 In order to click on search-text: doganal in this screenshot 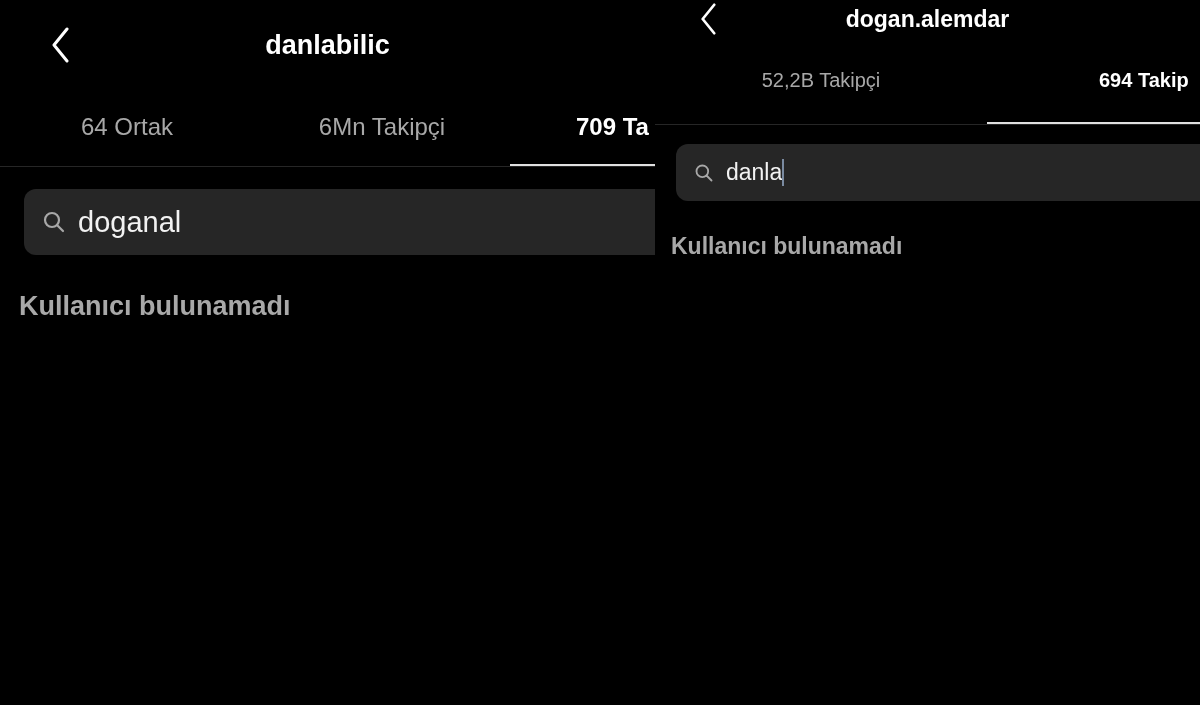, I will do `click(130, 222)`.